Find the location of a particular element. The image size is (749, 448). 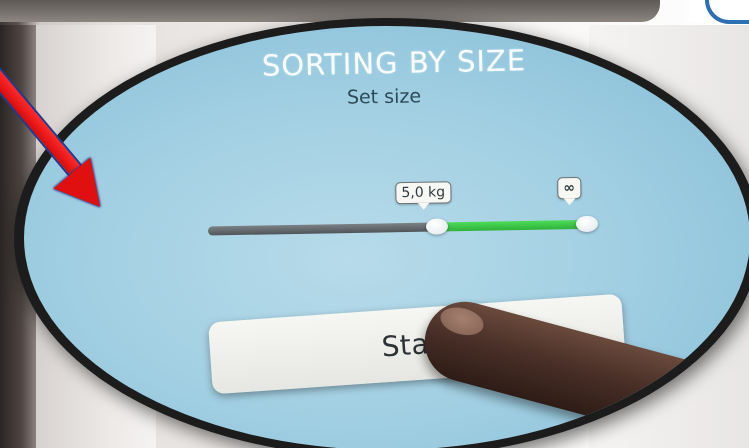

slider-max-handle is located at coordinates (587, 224).